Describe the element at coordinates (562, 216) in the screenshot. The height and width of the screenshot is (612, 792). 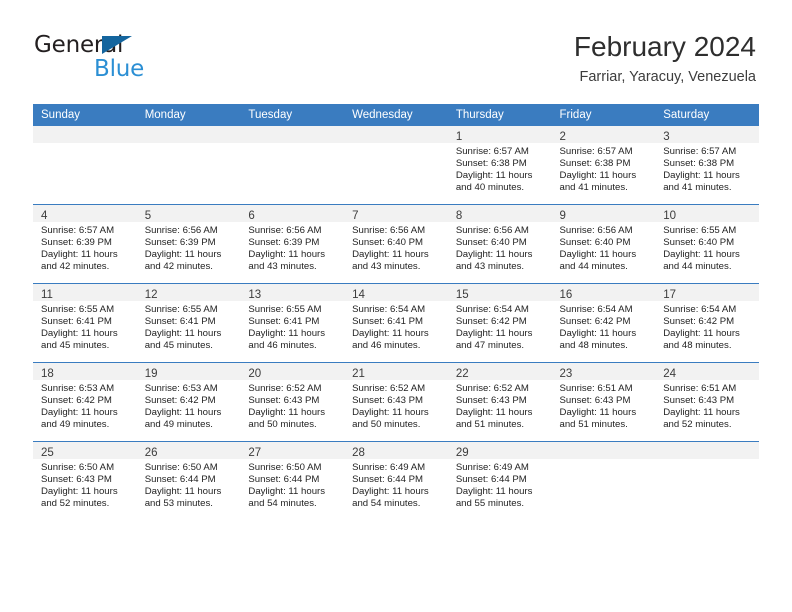
I see `day-number: 9` at that location.